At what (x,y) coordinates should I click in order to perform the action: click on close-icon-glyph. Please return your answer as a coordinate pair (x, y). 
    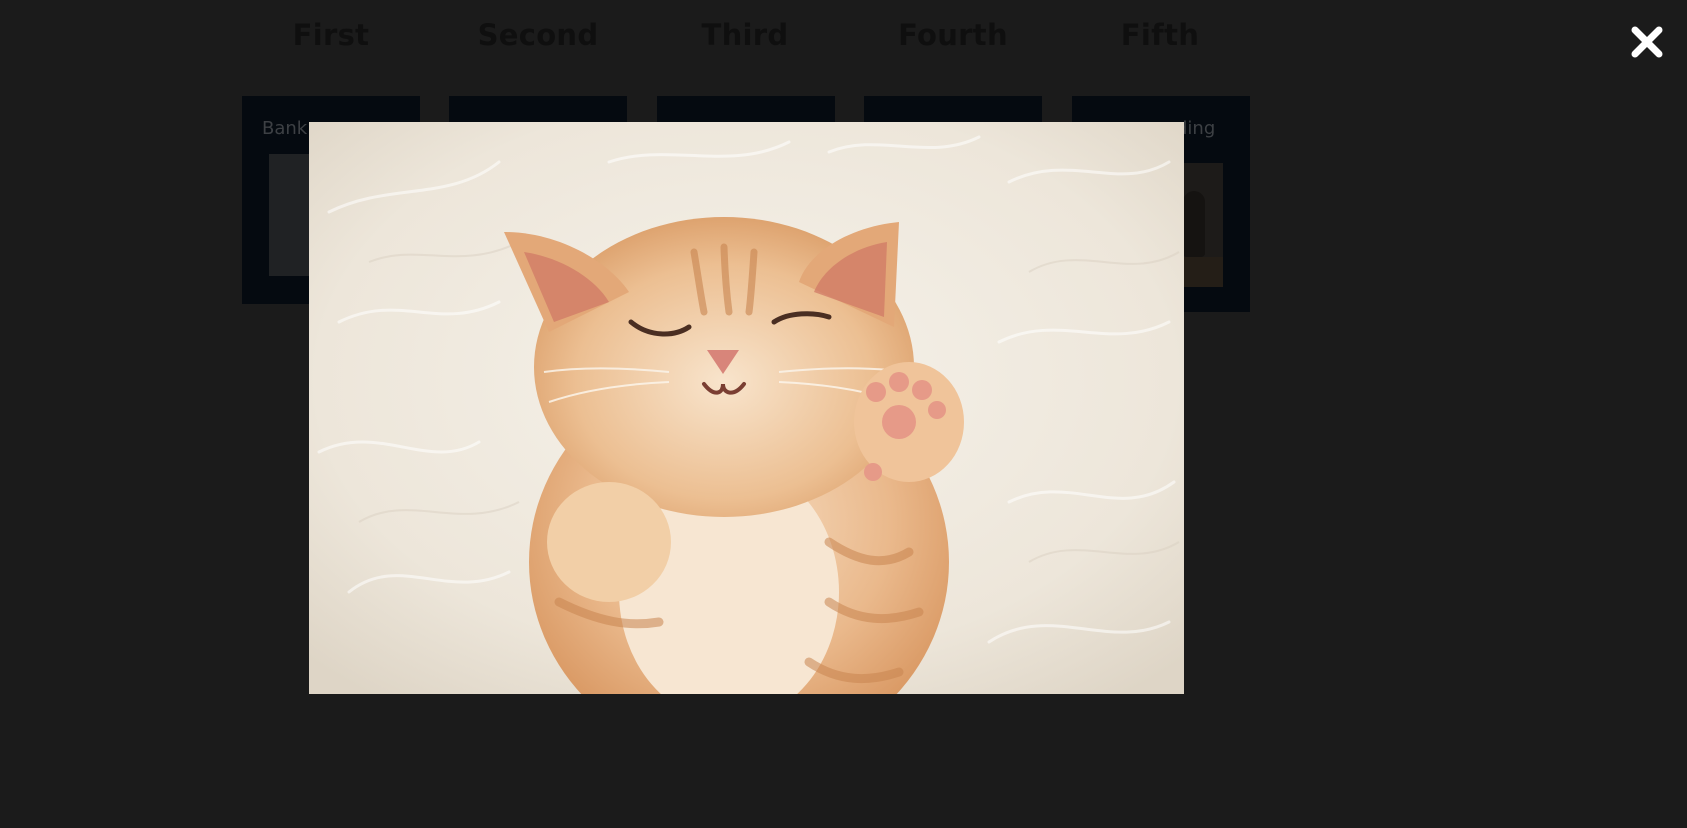
    Looking at the image, I should click on (1647, 42).